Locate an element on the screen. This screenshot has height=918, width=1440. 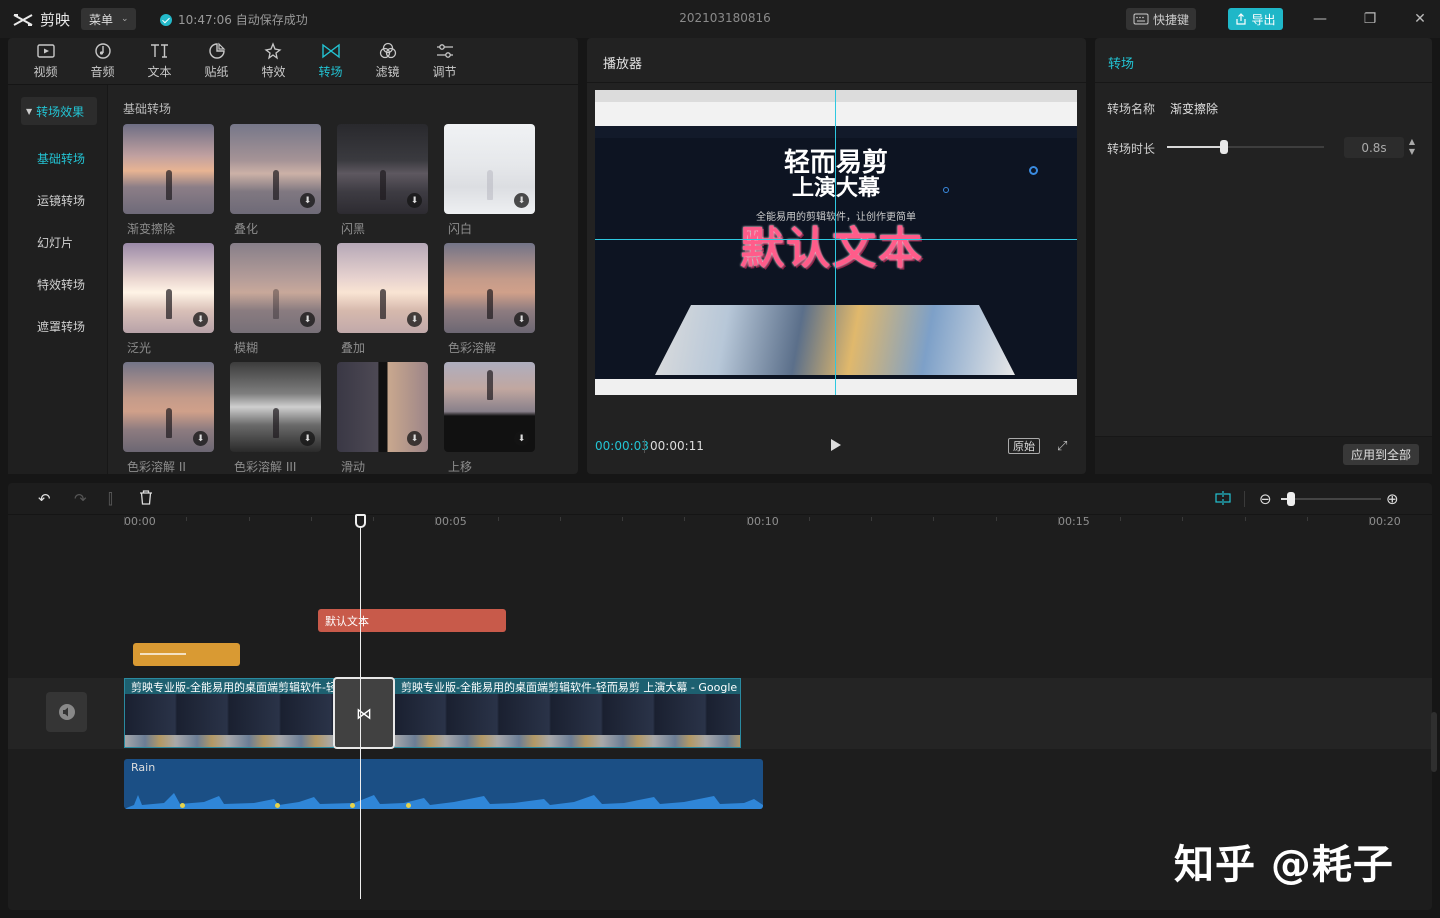
tab-audio: 音频 is located at coordinates (102, 61).